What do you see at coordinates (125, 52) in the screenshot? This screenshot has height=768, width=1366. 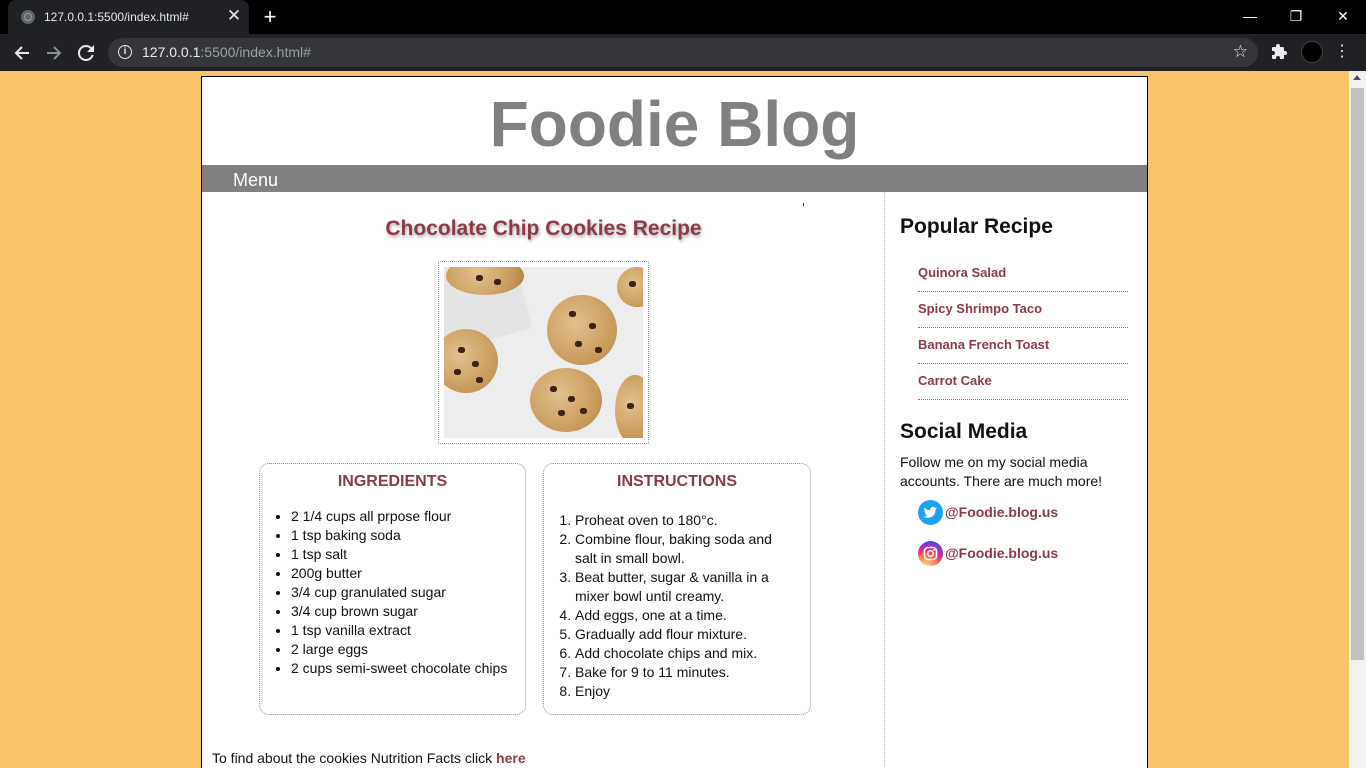 I see `info-icon: i` at bounding box center [125, 52].